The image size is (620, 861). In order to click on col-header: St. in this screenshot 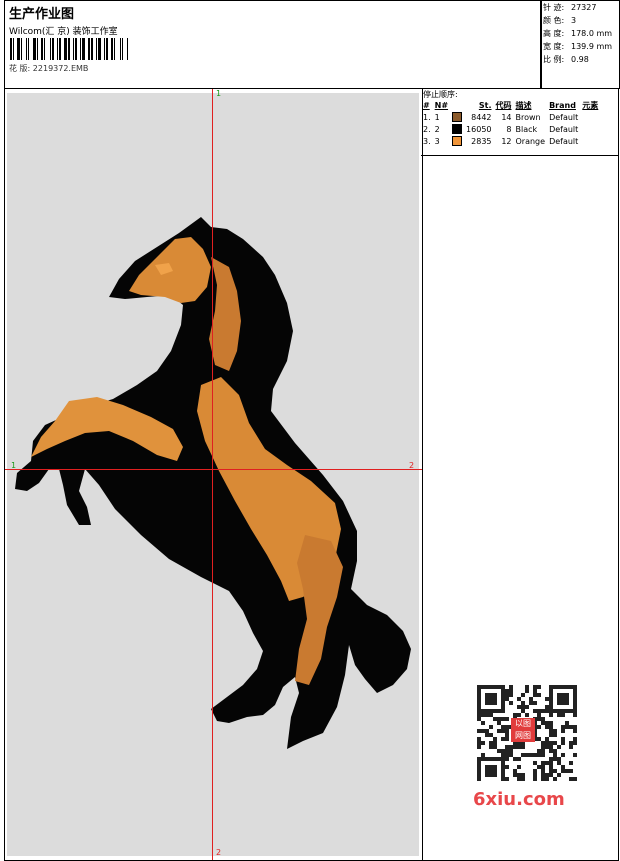, I will do `click(485, 105)`.